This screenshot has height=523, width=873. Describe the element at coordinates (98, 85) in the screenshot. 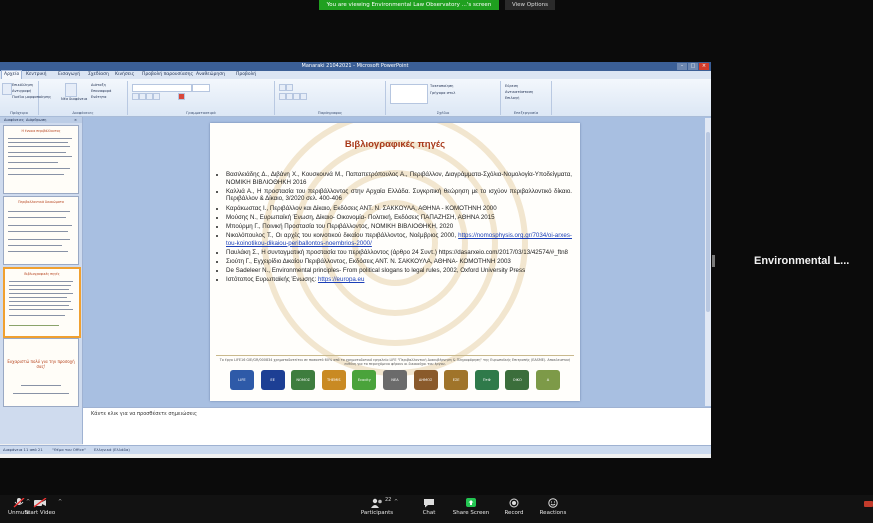

I see `layout-button: Διάταξη` at that location.